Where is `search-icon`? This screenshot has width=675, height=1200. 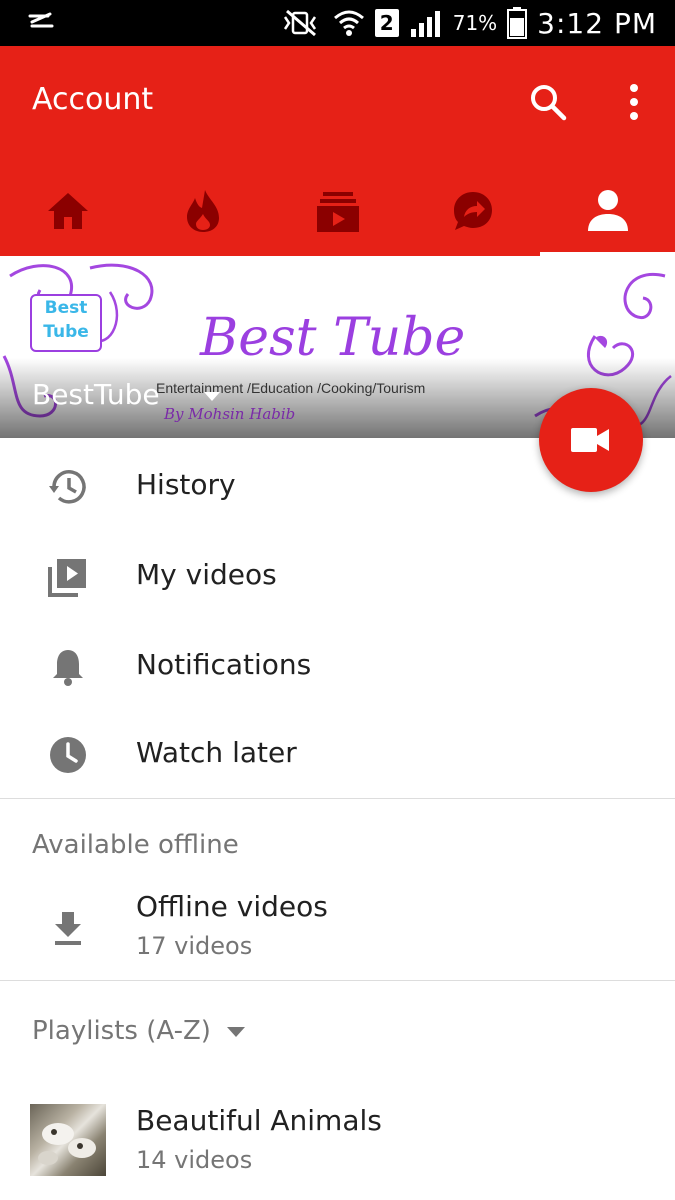 search-icon is located at coordinates (548, 102).